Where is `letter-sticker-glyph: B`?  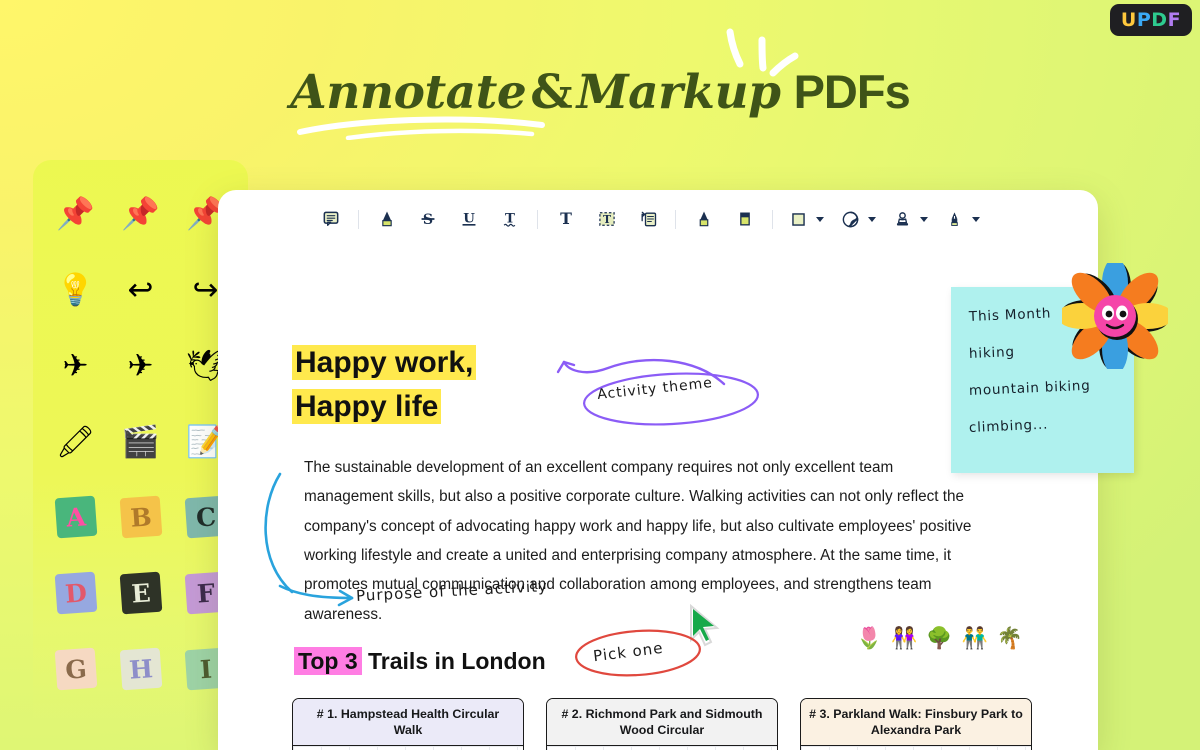
letter-sticker-glyph: B is located at coordinates (140, 517).